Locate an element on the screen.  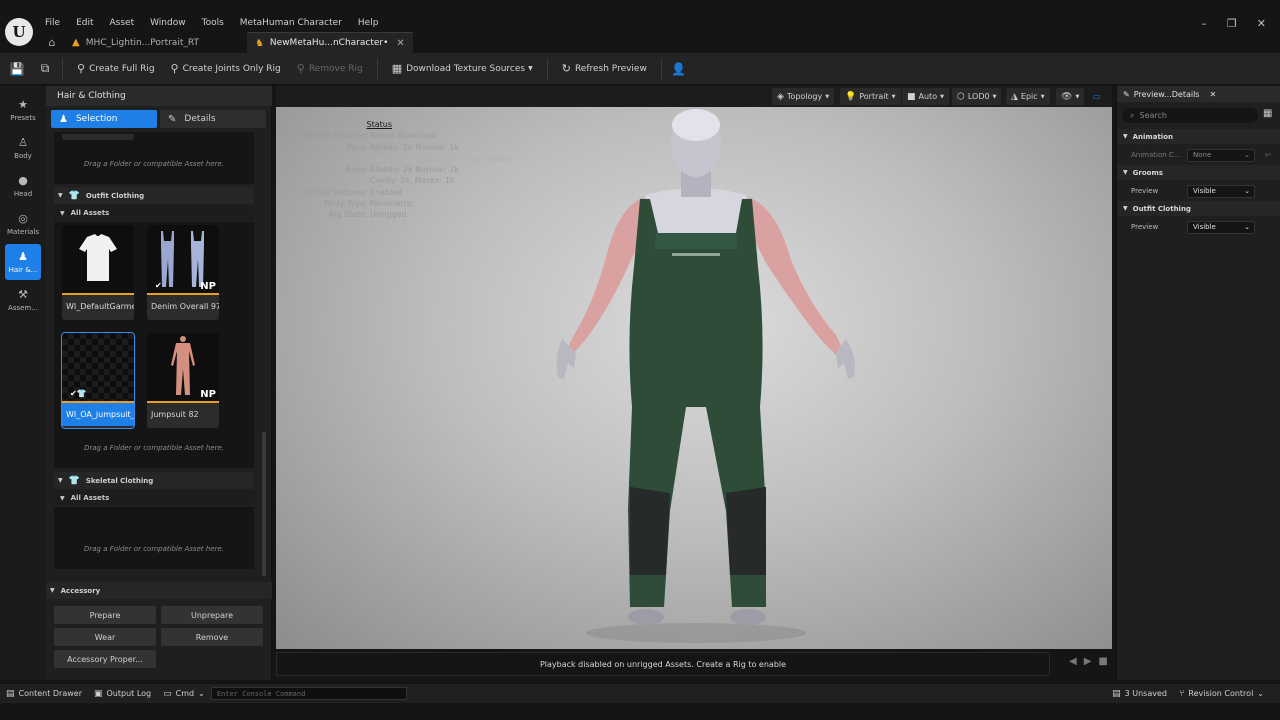
menu-metahuman-character: MetaHuman Character is located at coordinates (291, 23).